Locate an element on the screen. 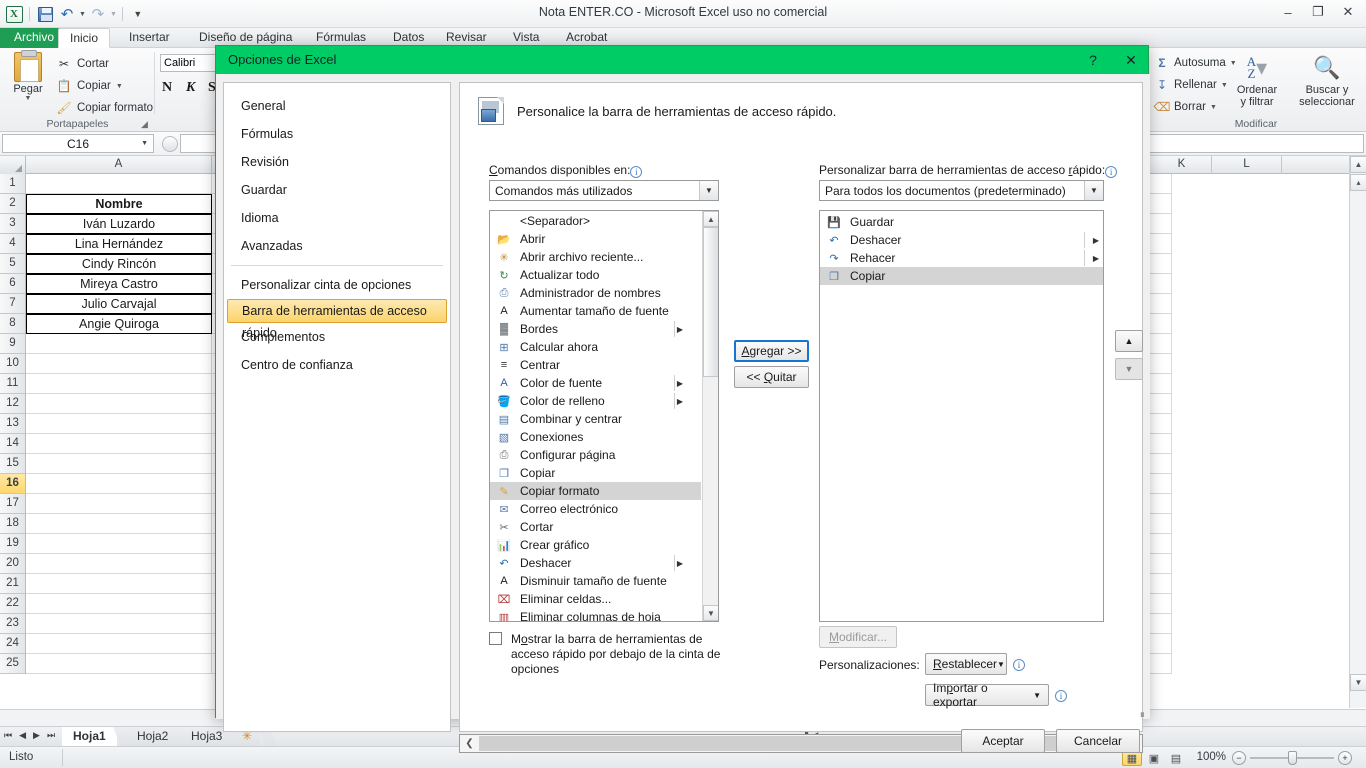  available-command-item: ❐ Copiar is located at coordinates (595, 473).